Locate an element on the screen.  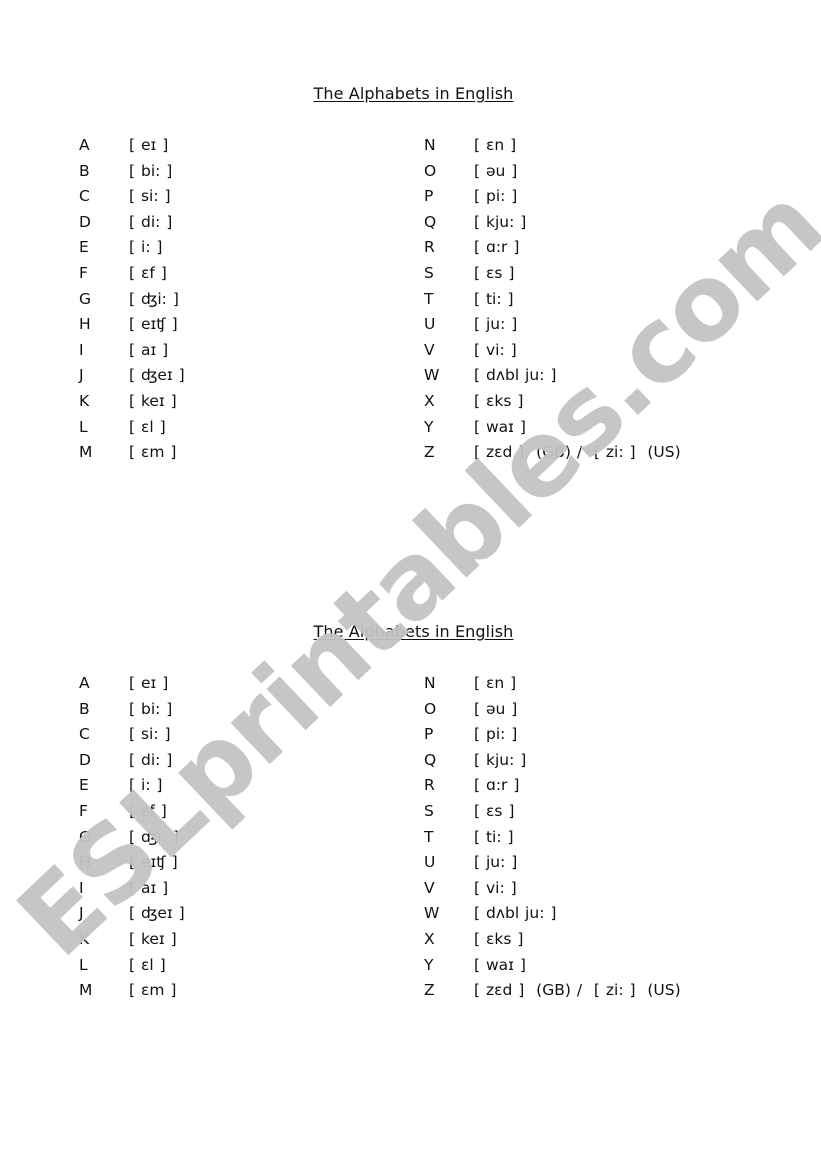
letter: Y is located at coordinates (429, 964).